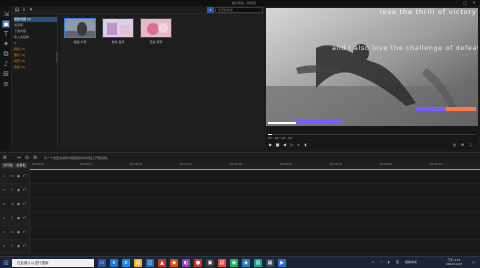  Describe the element at coordinates (222, 263) in the screenshot. I see `app-pdf-icon: ▤` at that location.